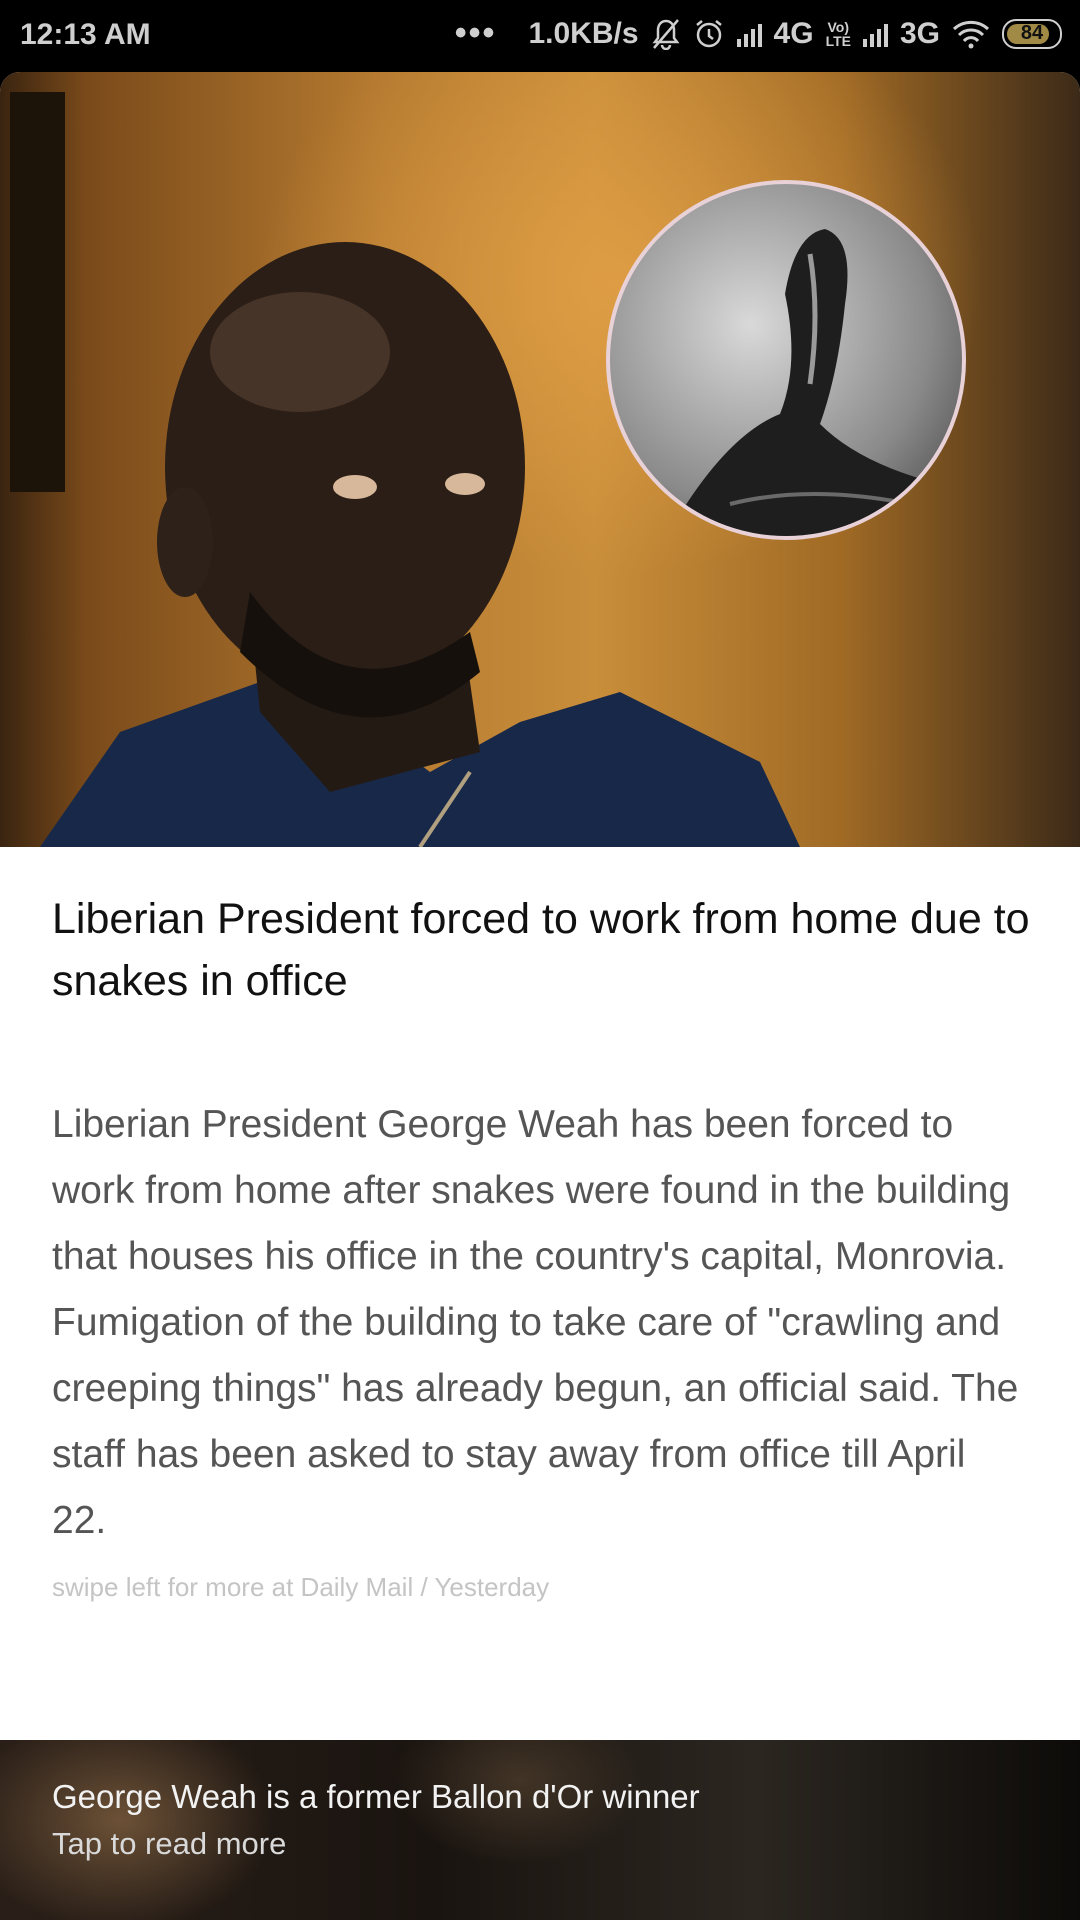 This screenshot has height=1920, width=1080. I want to click on volte-icon: Vo) LTE, so click(838, 33).